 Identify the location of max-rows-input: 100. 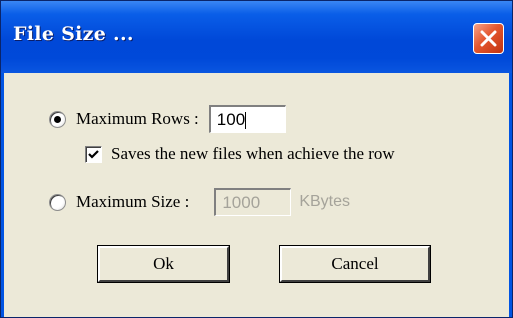
(247, 119).